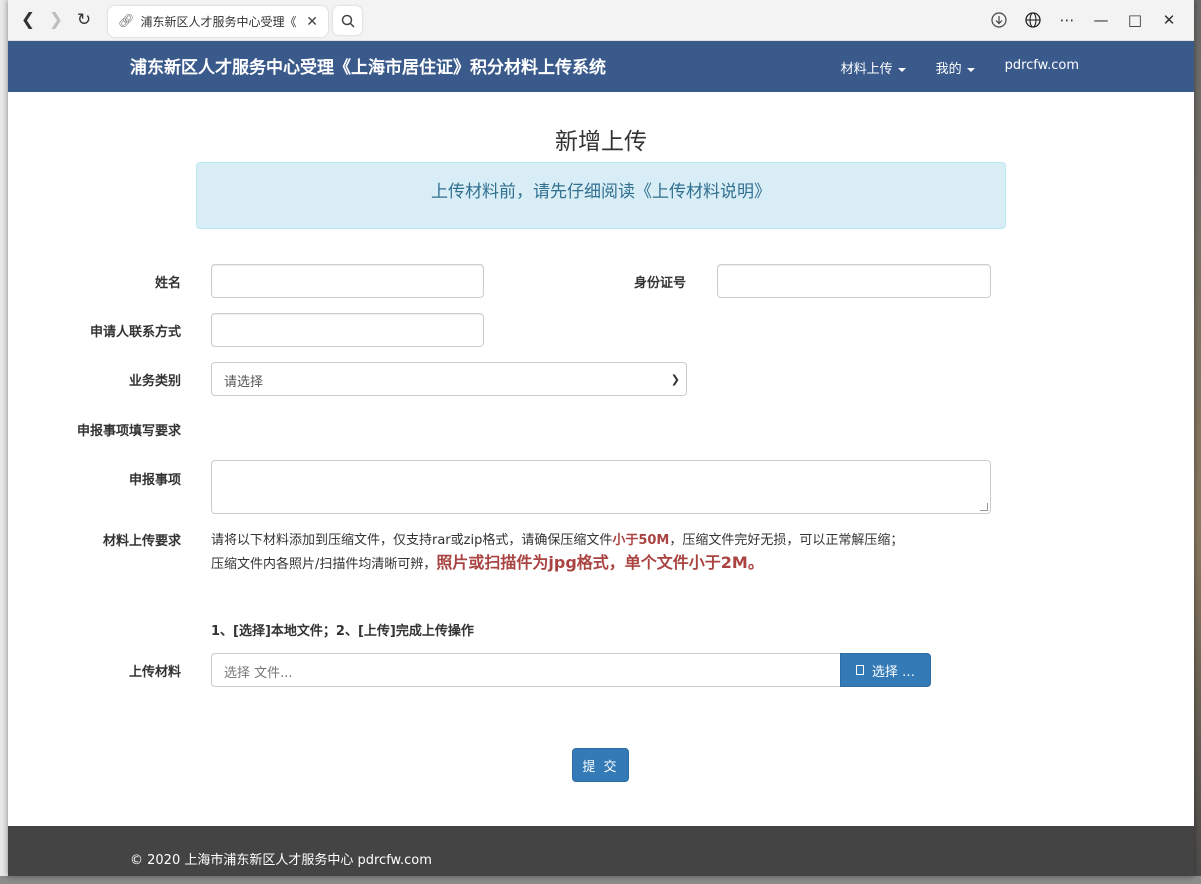 This screenshot has width=1201, height=884. Describe the element at coordinates (601, 142) in the screenshot. I see `page-title: 新增上传` at that location.